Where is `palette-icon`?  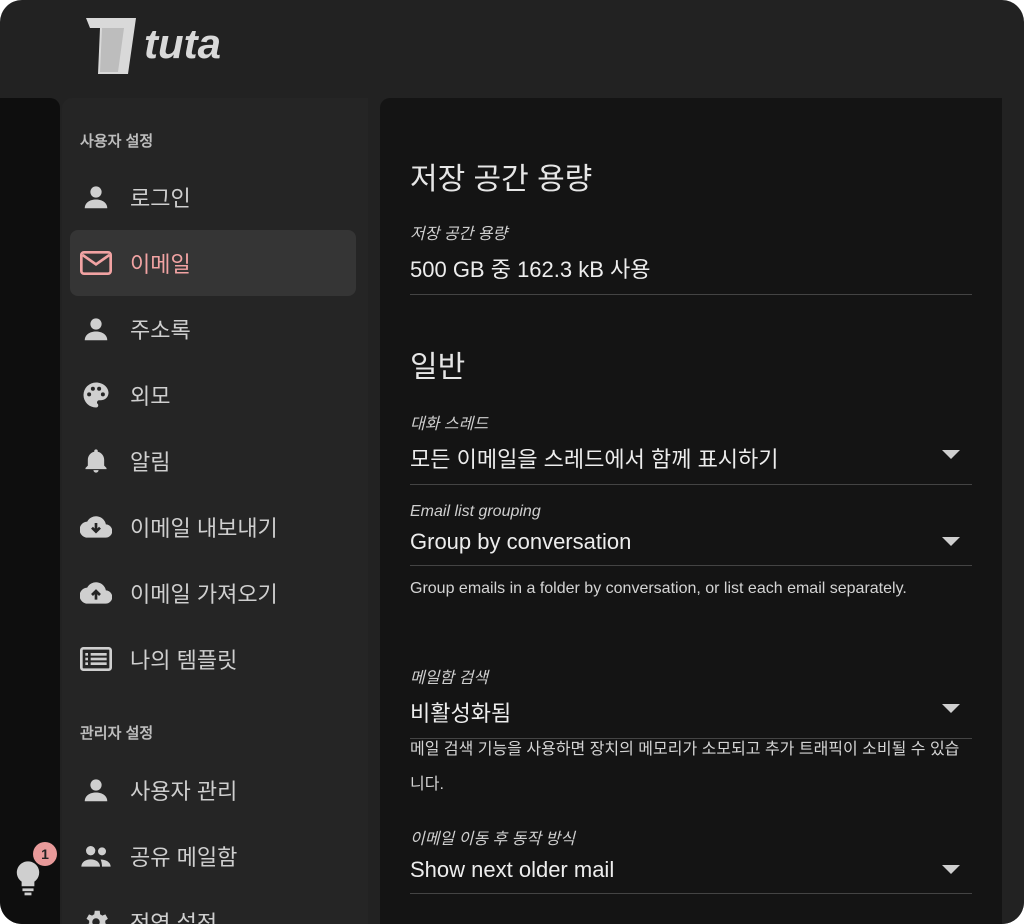
palette-icon is located at coordinates (96, 395).